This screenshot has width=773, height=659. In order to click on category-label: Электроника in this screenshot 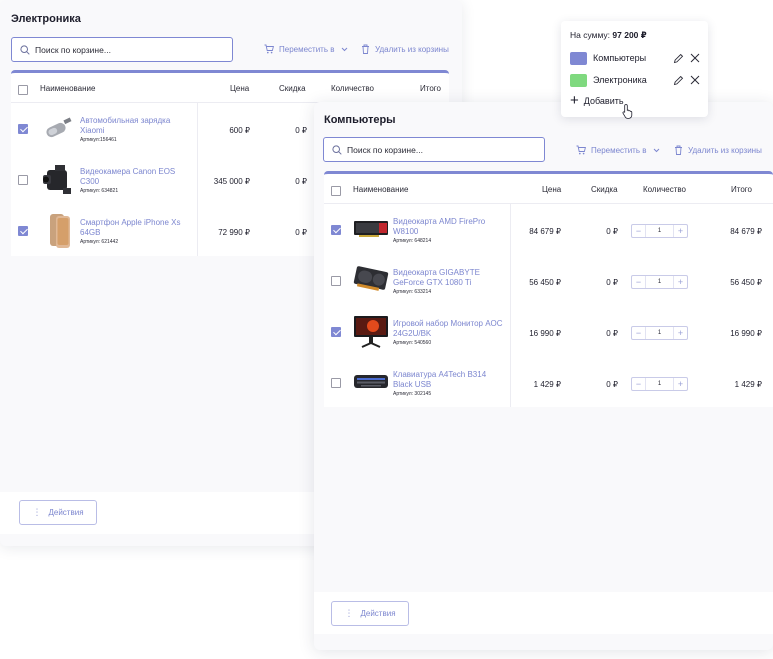, I will do `click(620, 80)`.